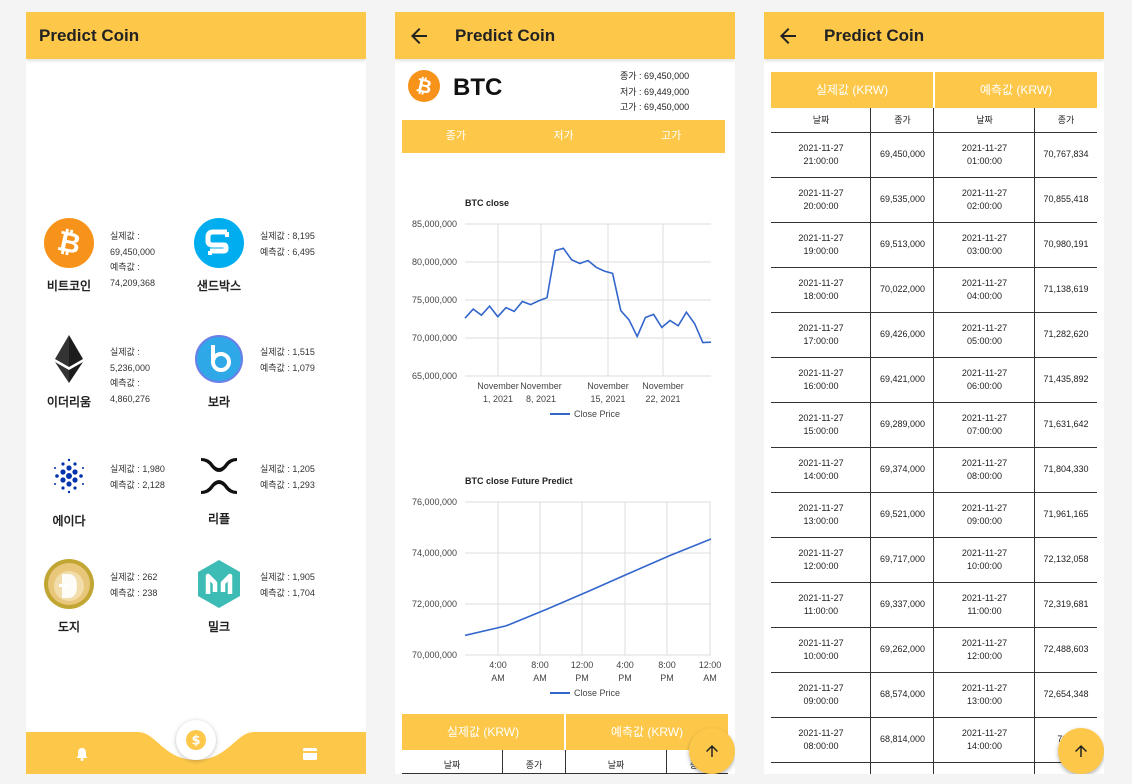  I want to click on coin-name: 리플, so click(219, 519).